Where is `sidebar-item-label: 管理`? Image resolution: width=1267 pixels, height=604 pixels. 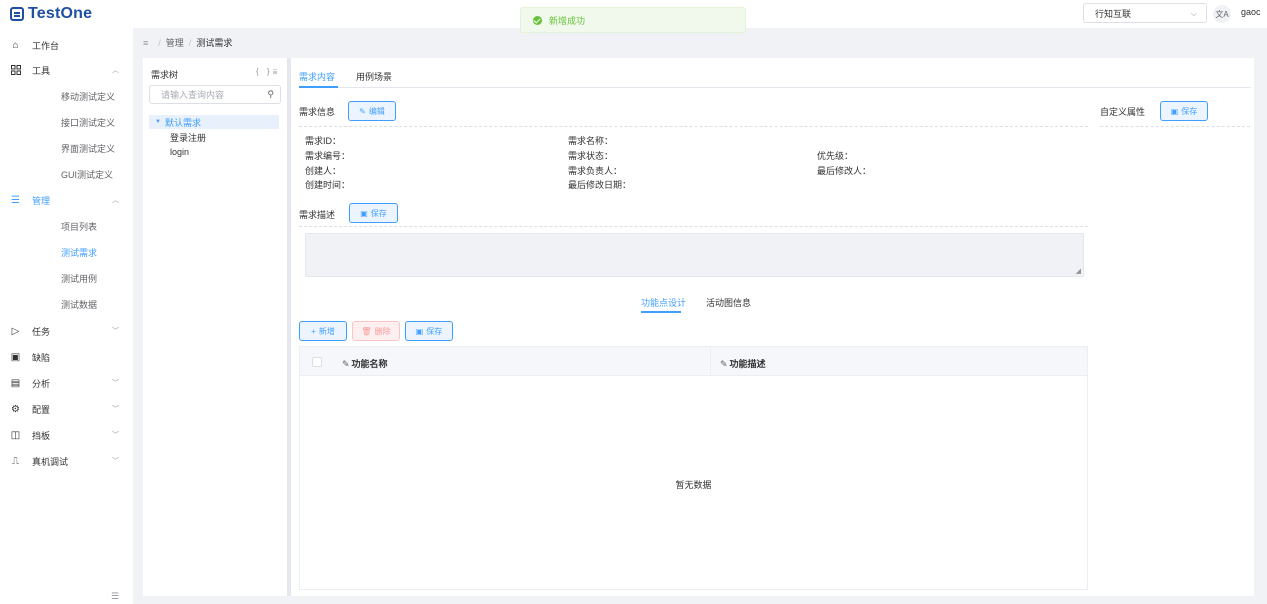 sidebar-item-label: 管理 is located at coordinates (41, 200).